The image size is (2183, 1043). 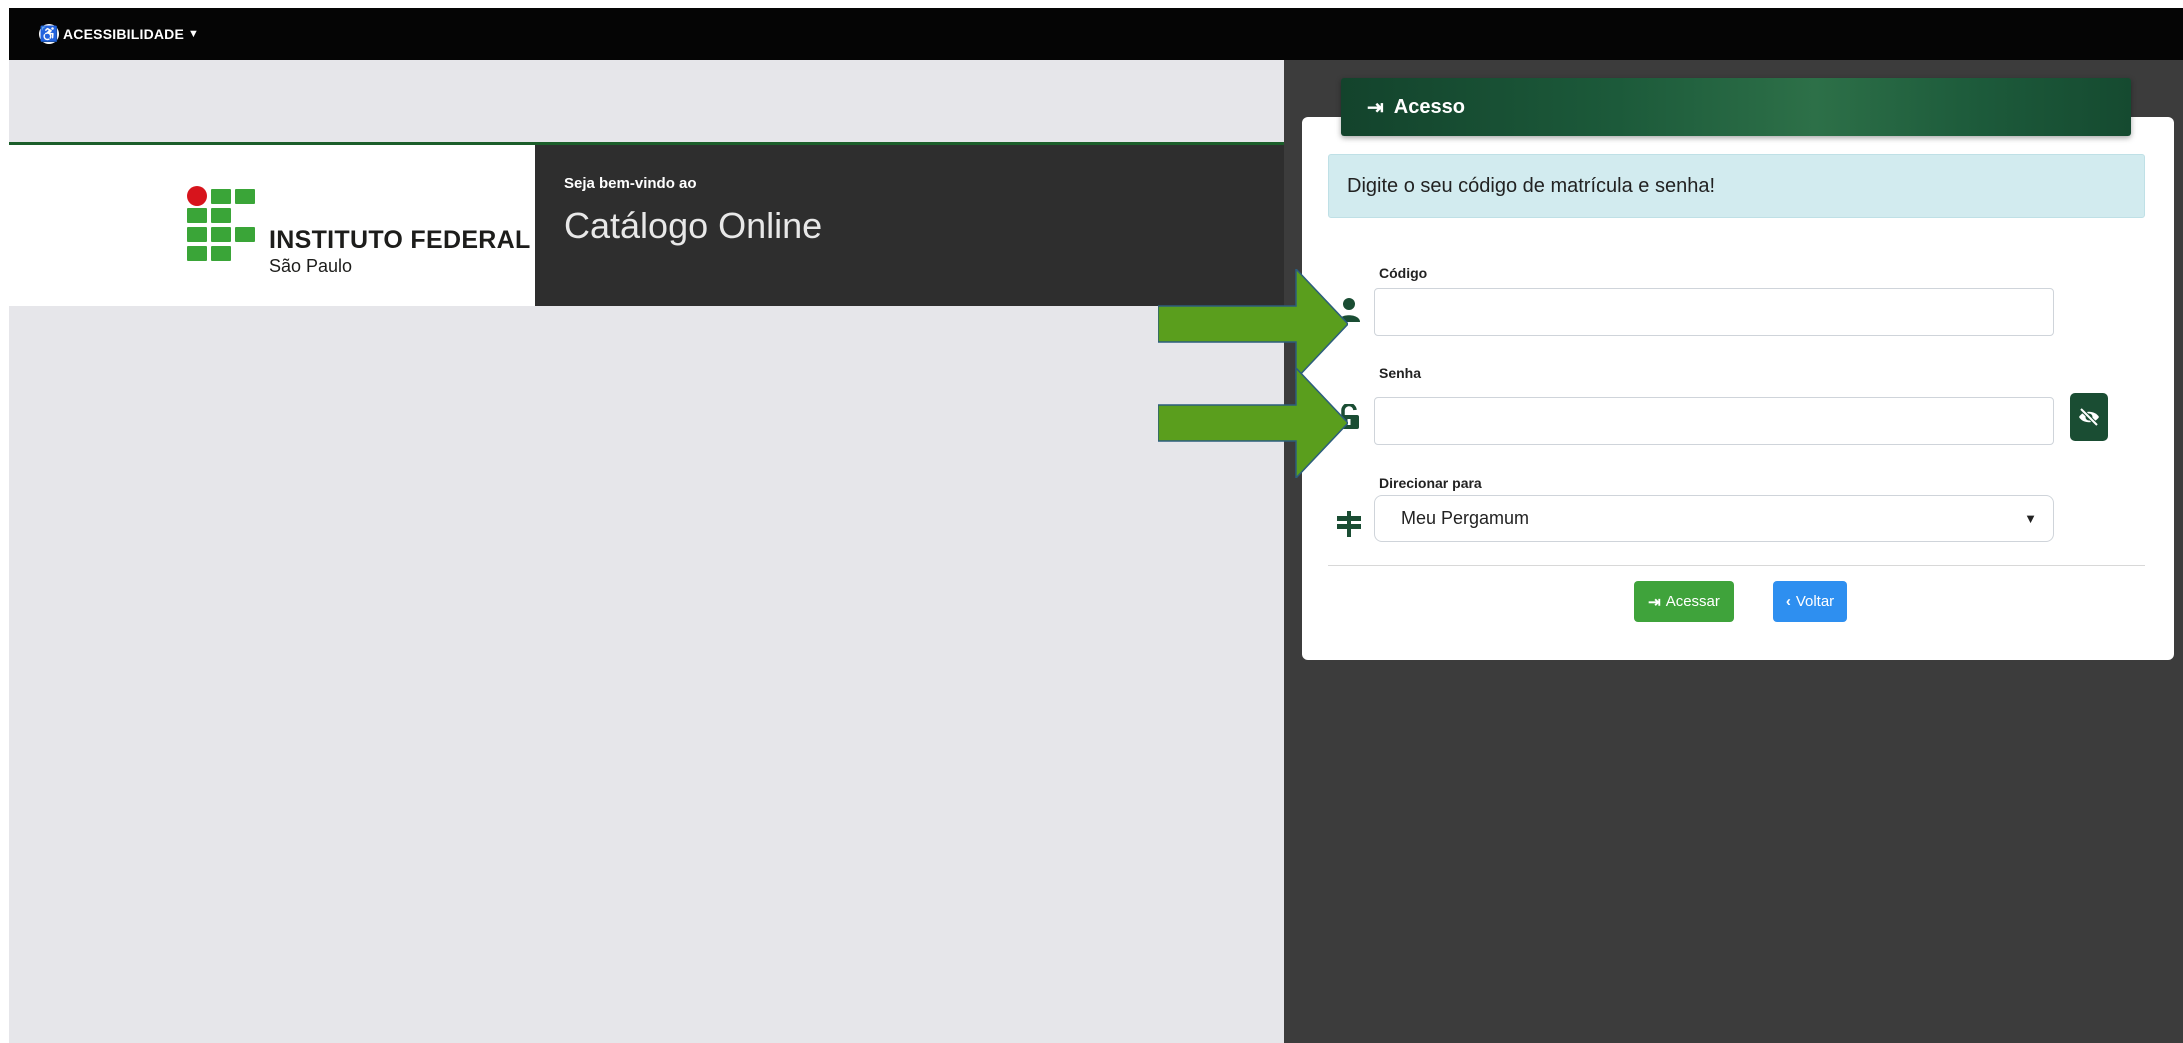 I want to click on top-bar: ♿ ACESSIBILIDADE ▼, so click(x=1096, y=34).